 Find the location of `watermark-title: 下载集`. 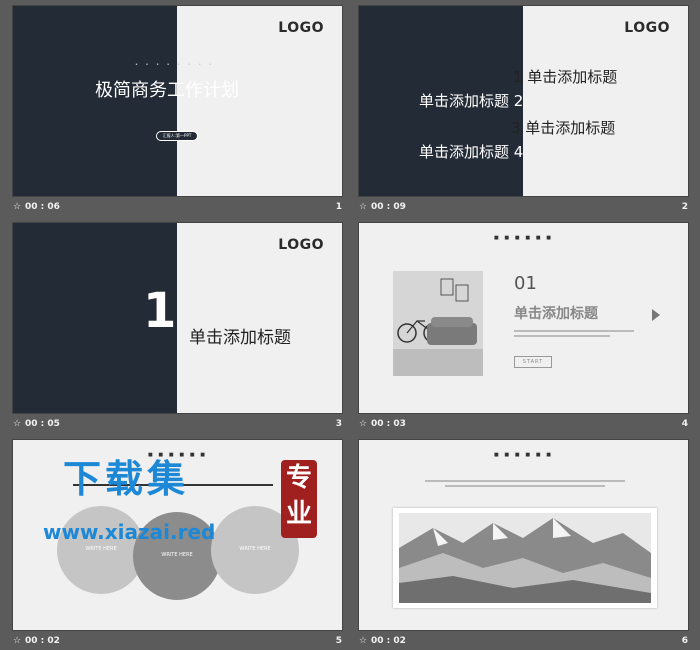

watermark-title: 下载集 is located at coordinates (126, 479).